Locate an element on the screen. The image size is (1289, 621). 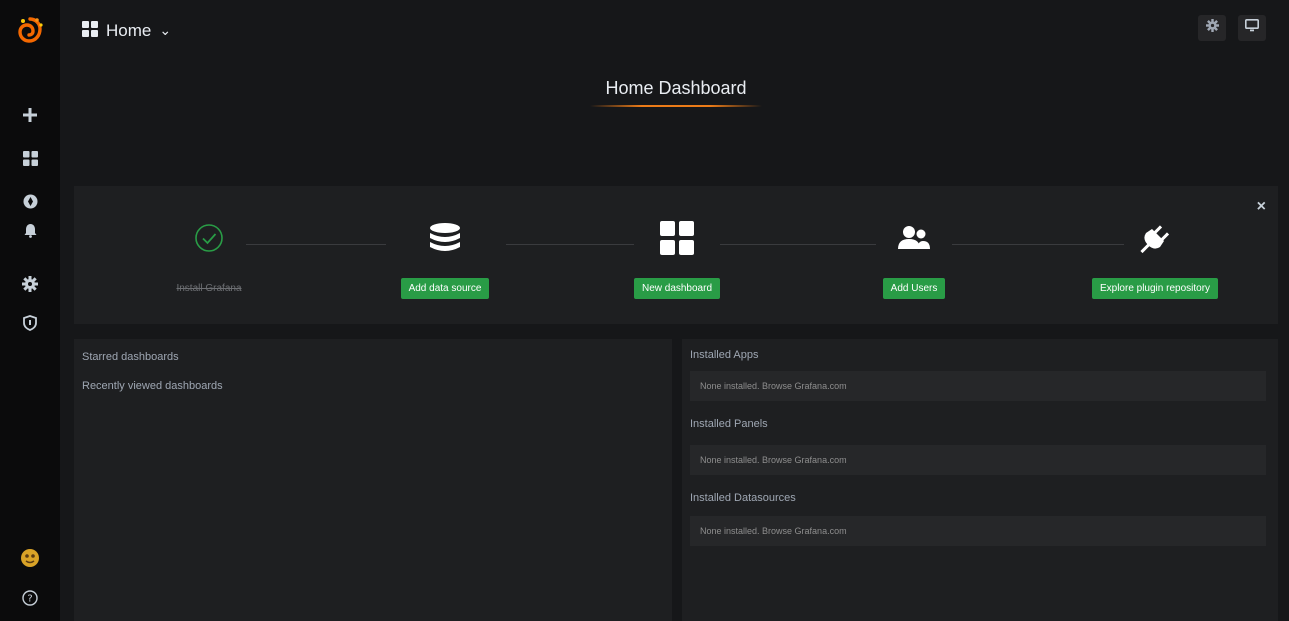
configuration-button is located at coordinates (30, 284).